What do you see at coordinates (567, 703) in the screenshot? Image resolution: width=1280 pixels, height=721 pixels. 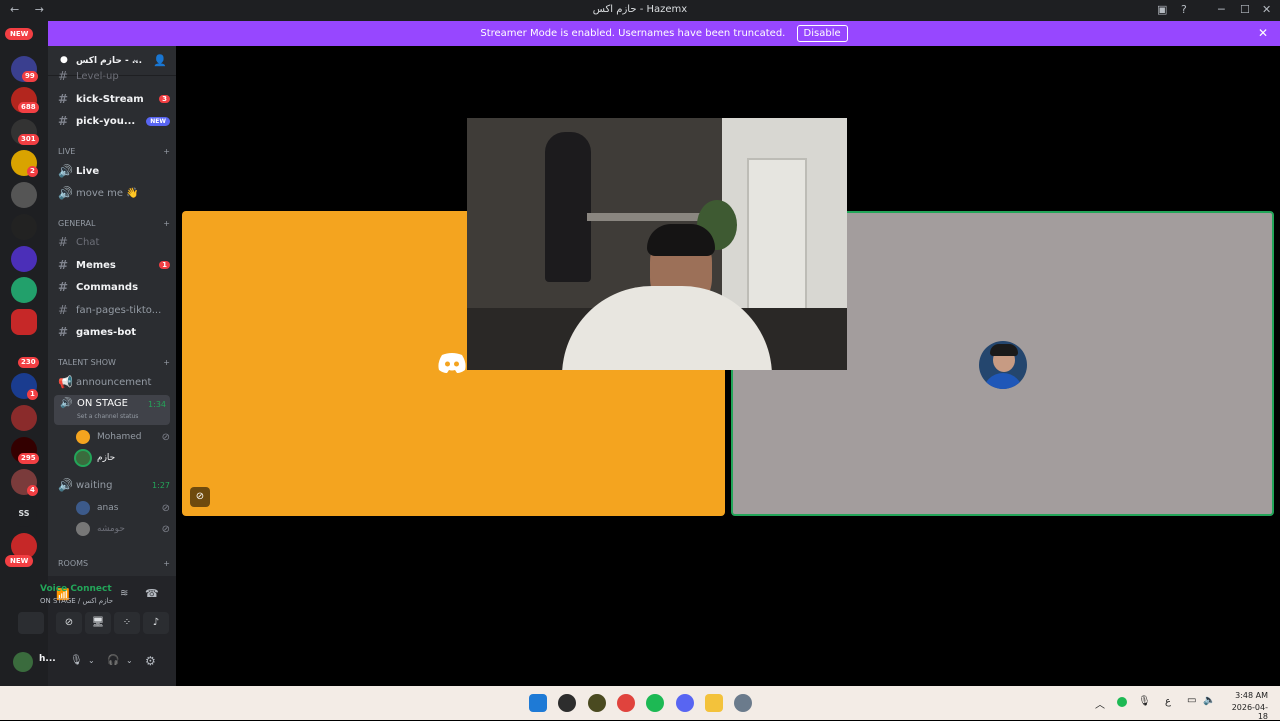 I see `obs-icon` at bounding box center [567, 703].